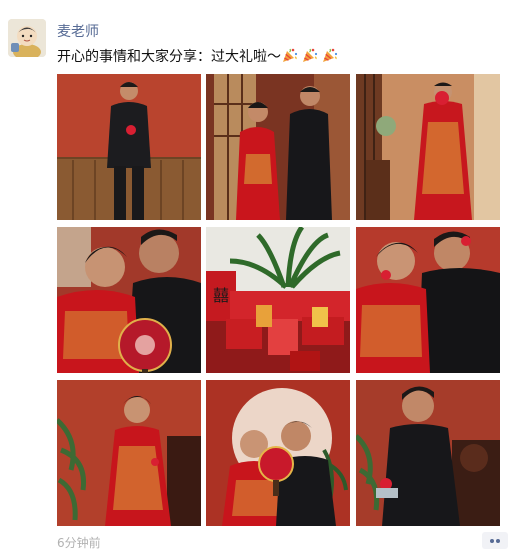 Image resolution: width=523 pixels, height=553 pixels. Describe the element at coordinates (495, 540) in the screenshot. I see `more-actions-button` at that location.